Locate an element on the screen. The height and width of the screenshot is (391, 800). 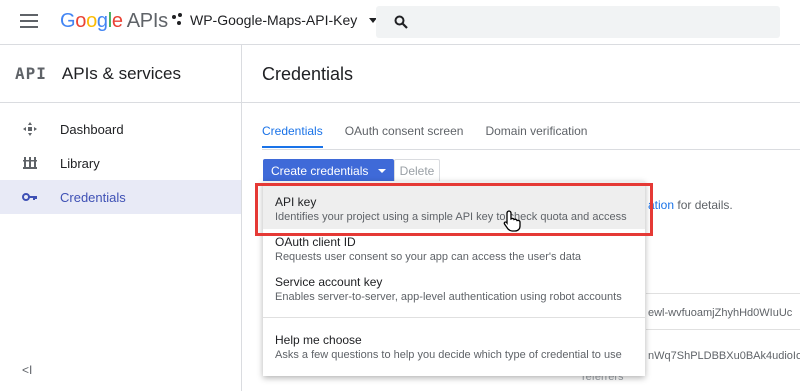
sidebar-header: API APIs & services is located at coordinates (120, 74).